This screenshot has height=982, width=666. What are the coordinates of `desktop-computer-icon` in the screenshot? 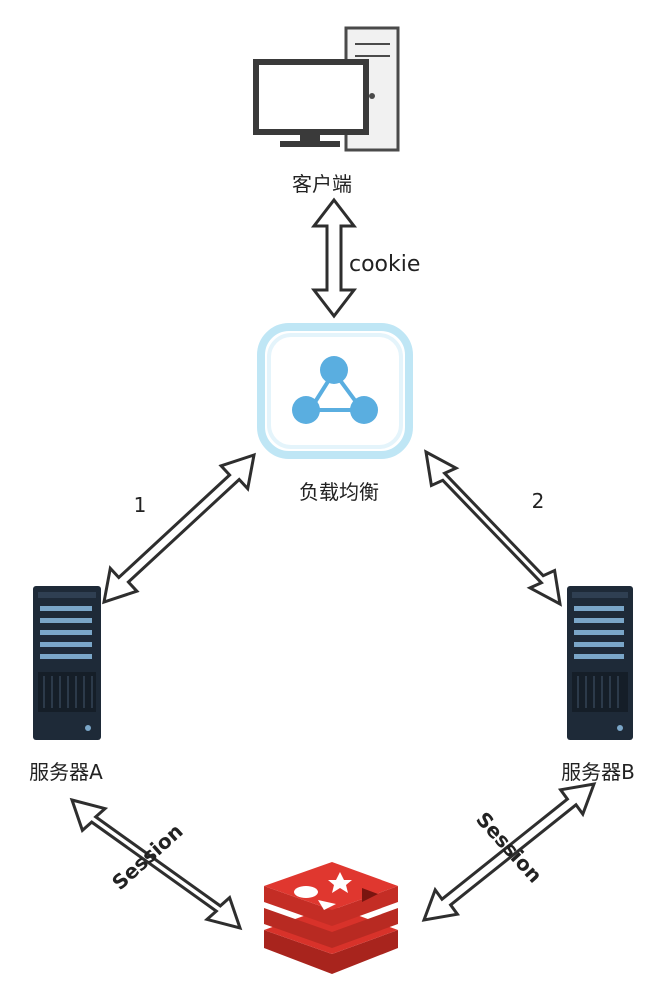 It's located at (326, 89).